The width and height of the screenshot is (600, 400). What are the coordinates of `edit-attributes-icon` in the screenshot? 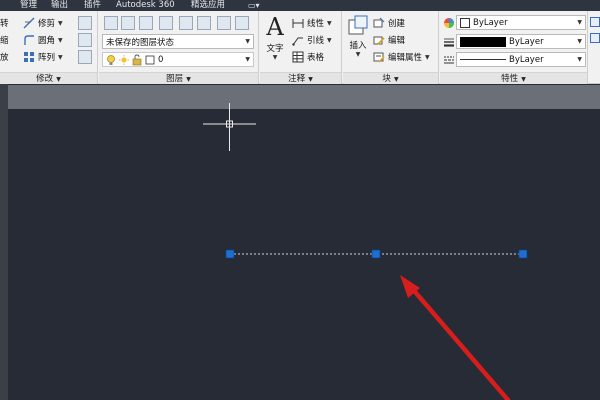 It's located at (379, 57).